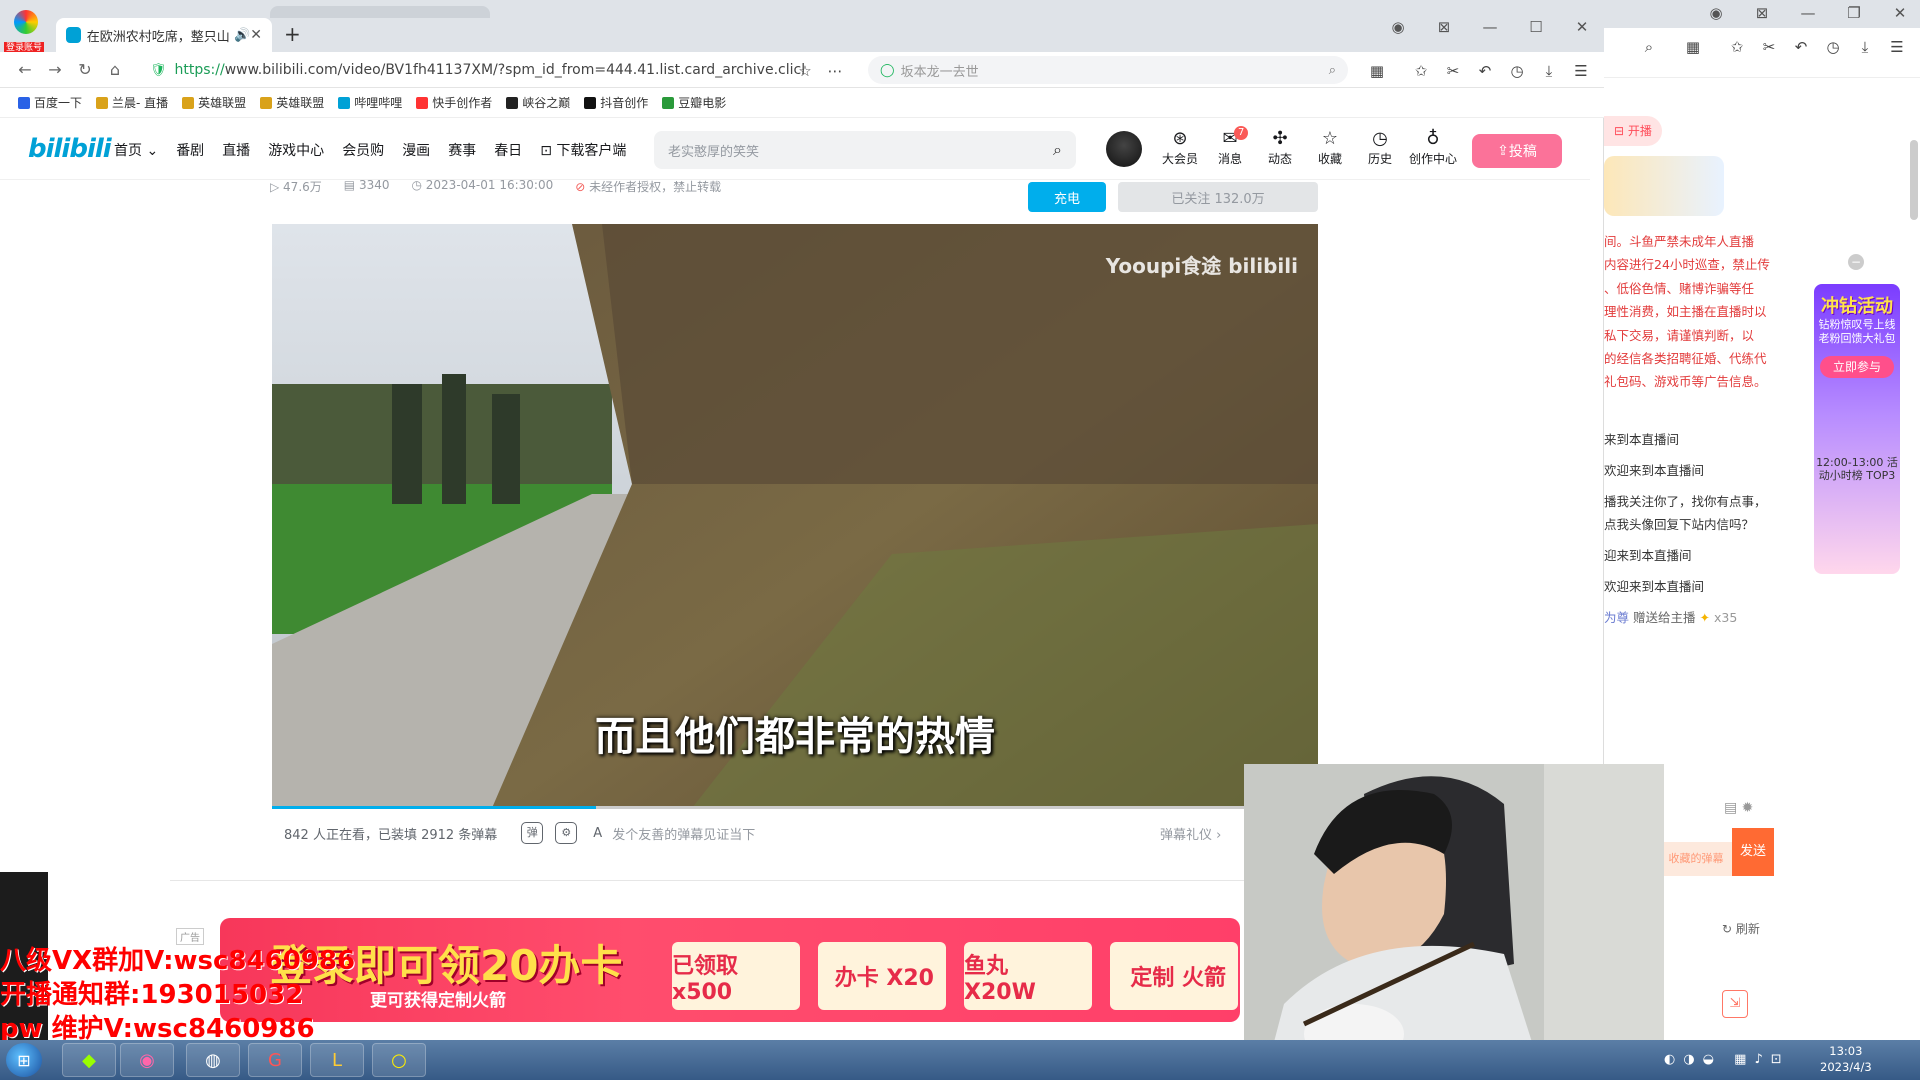 The height and width of the screenshot is (1080, 1920). I want to click on bookmark-item: 哔哩哔哩, so click(370, 102).